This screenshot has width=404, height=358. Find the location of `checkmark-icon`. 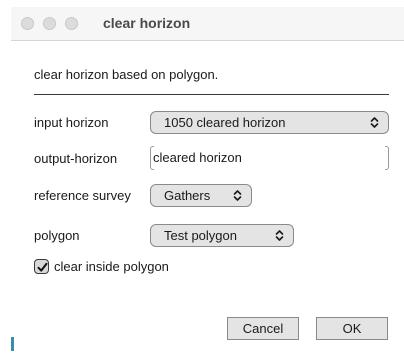

checkmark-icon is located at coordinates (42, 267).